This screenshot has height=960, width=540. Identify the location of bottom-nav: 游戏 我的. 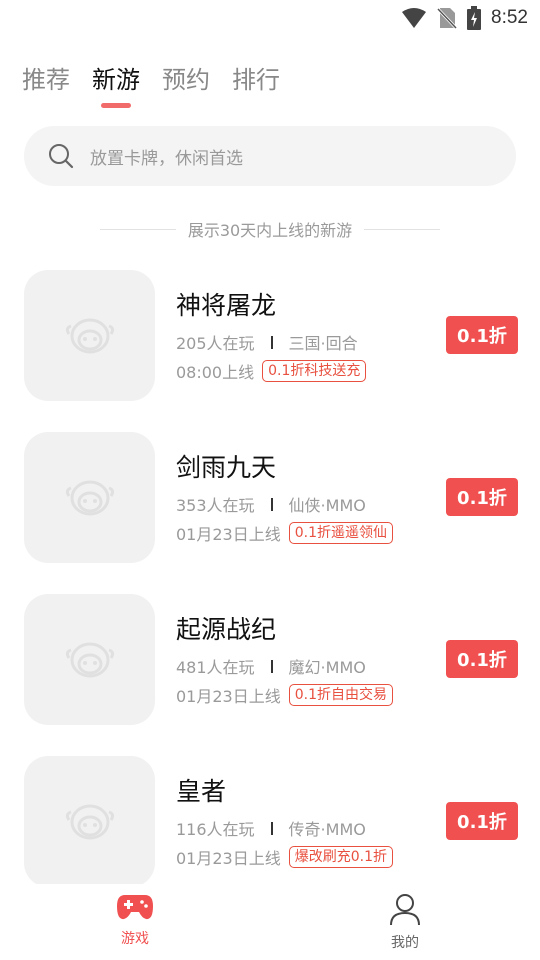
(270, 922).